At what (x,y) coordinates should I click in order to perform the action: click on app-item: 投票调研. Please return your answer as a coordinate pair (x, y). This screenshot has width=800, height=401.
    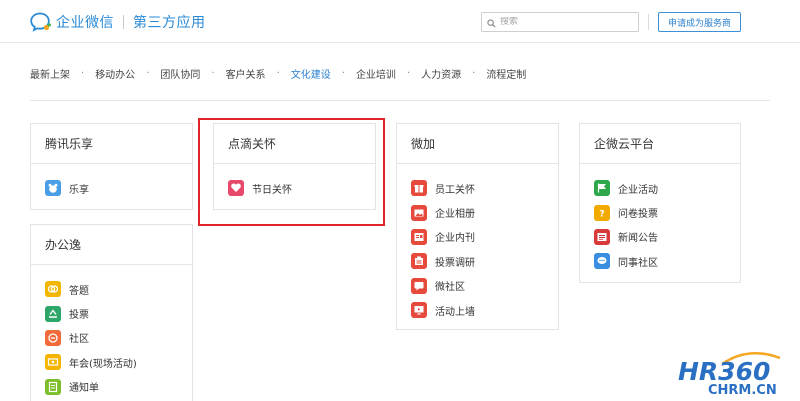
    Looking at the image, I should click on (484, 261).